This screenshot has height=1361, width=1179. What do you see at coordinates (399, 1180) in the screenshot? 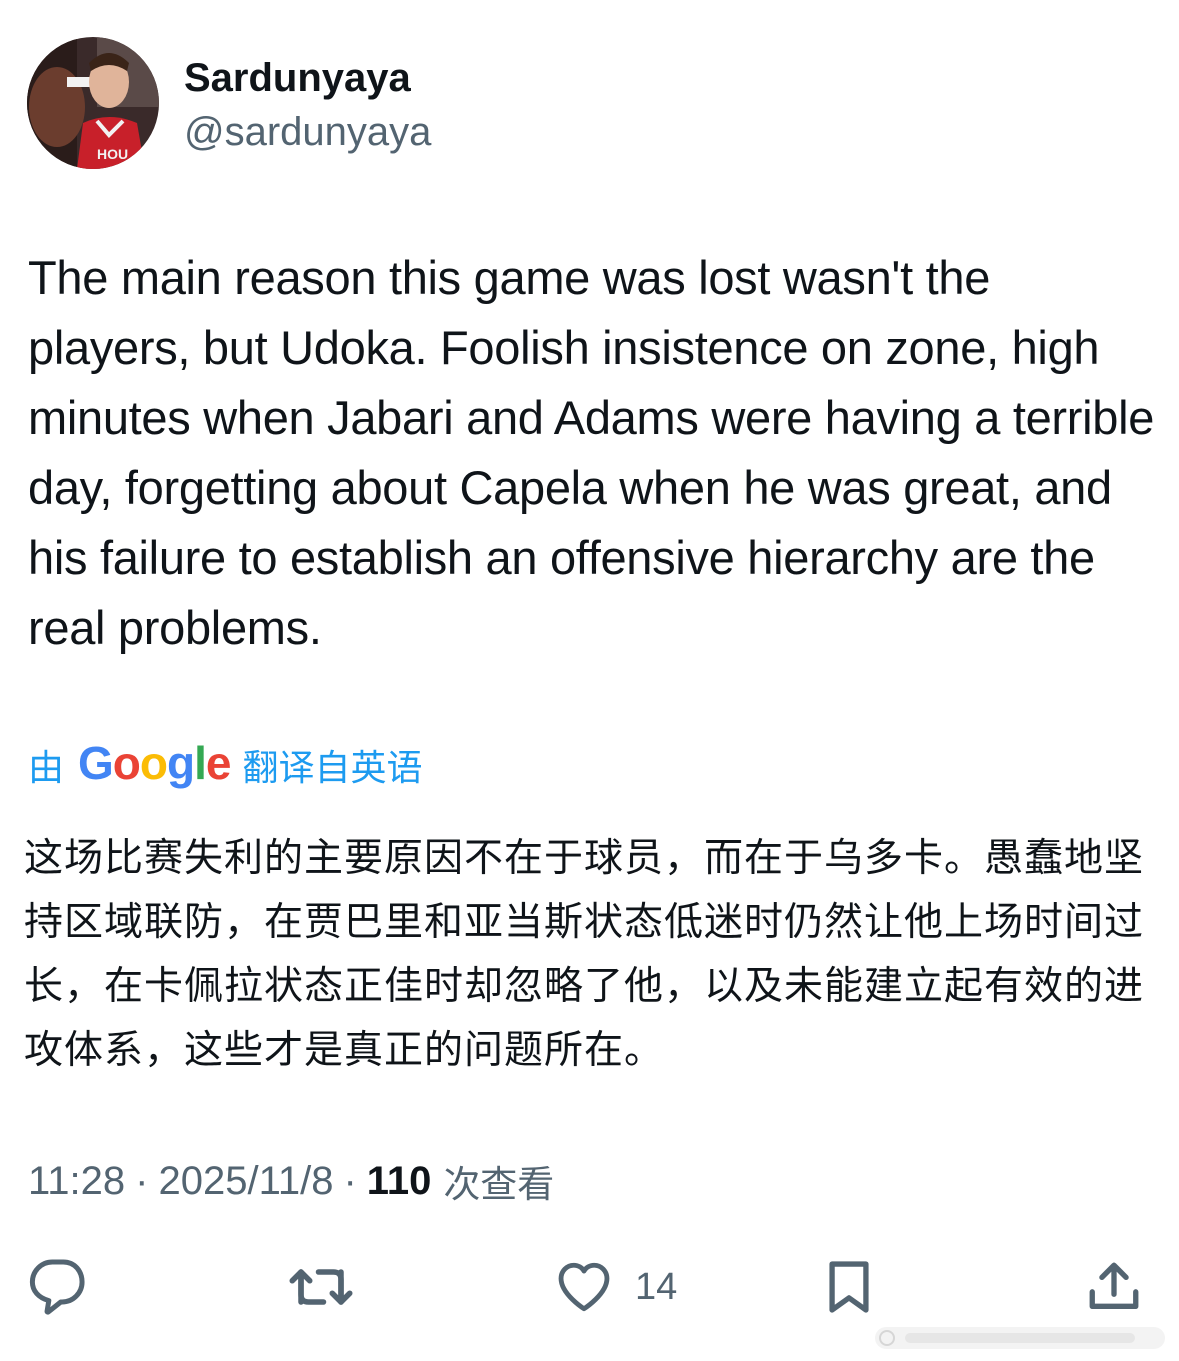
I see `views-count: 110` at bounding box center [399, 1180].